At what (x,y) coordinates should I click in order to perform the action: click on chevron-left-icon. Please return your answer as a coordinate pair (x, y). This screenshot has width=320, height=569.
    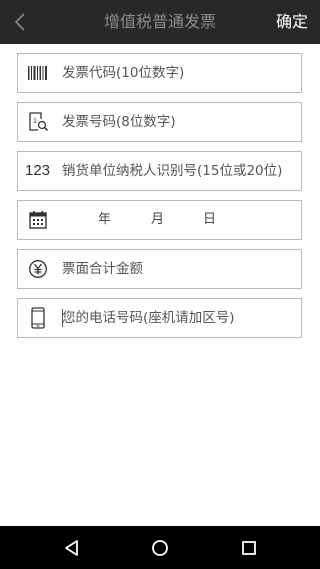
    Looking at the image, I should click on (19, 22).